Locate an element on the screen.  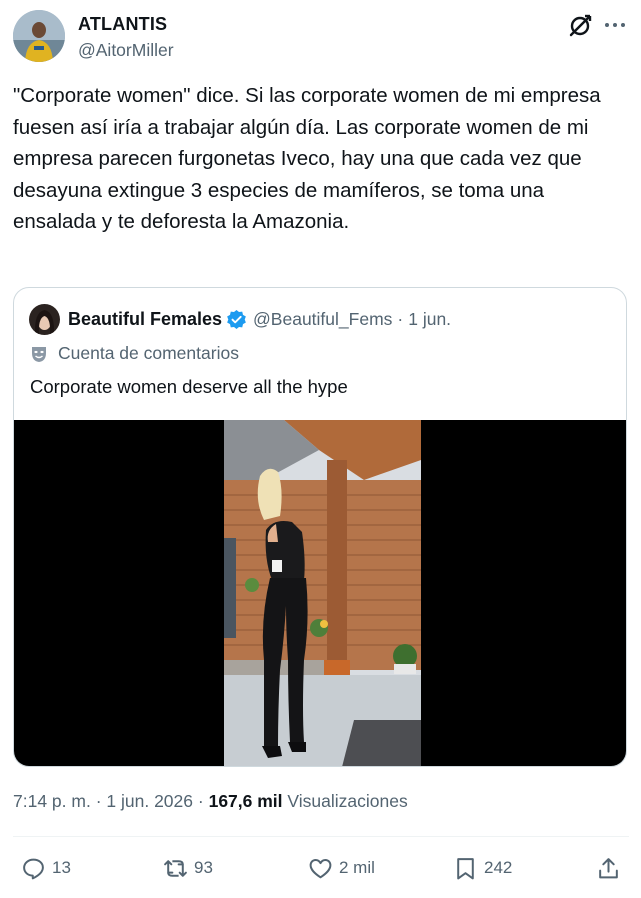
reply-icon is located at coordinates (33, 868).